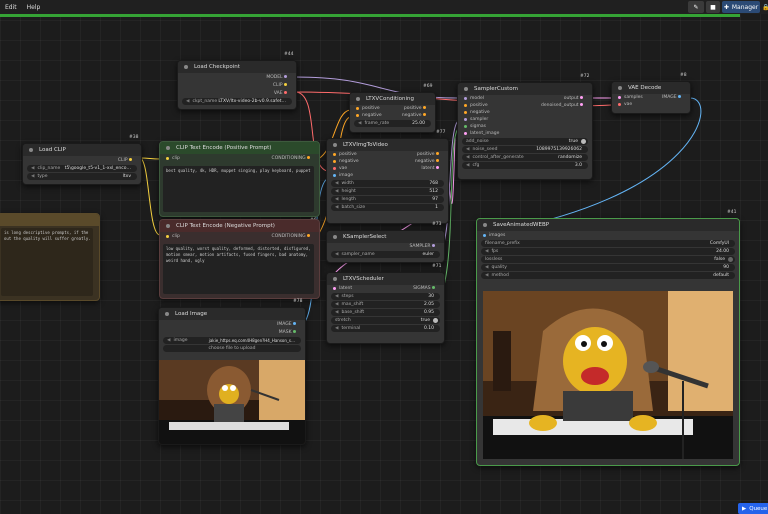 The width and height of the screenshot is (768, 514). What do you see at coordinates (525, 141) in the screenshot?
I see `add-noise-toggle: add_noise true` at bounding box center [525, 141].